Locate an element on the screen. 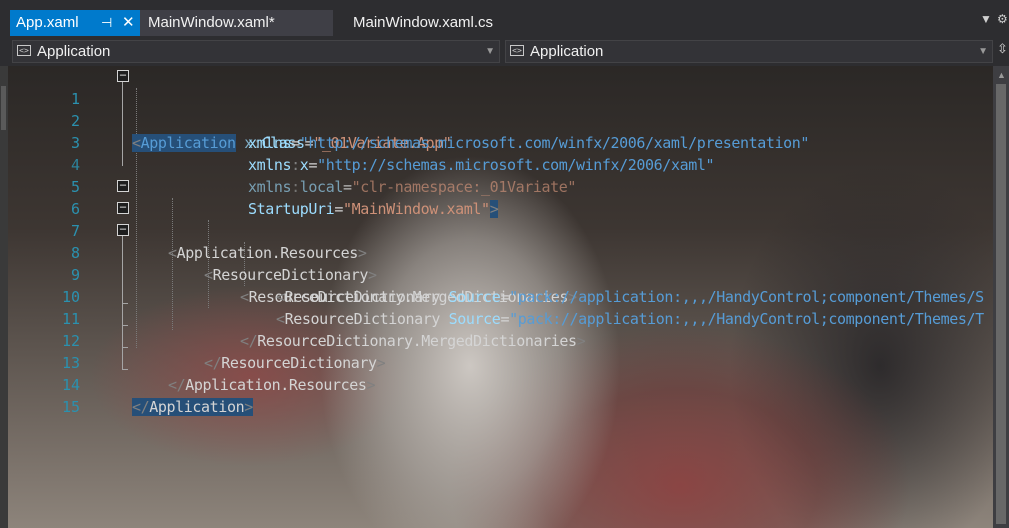 The height and width of the screenshot is (528, 1009). vertical-scrollbar: ▲ is located at coordinates (1001, 297).